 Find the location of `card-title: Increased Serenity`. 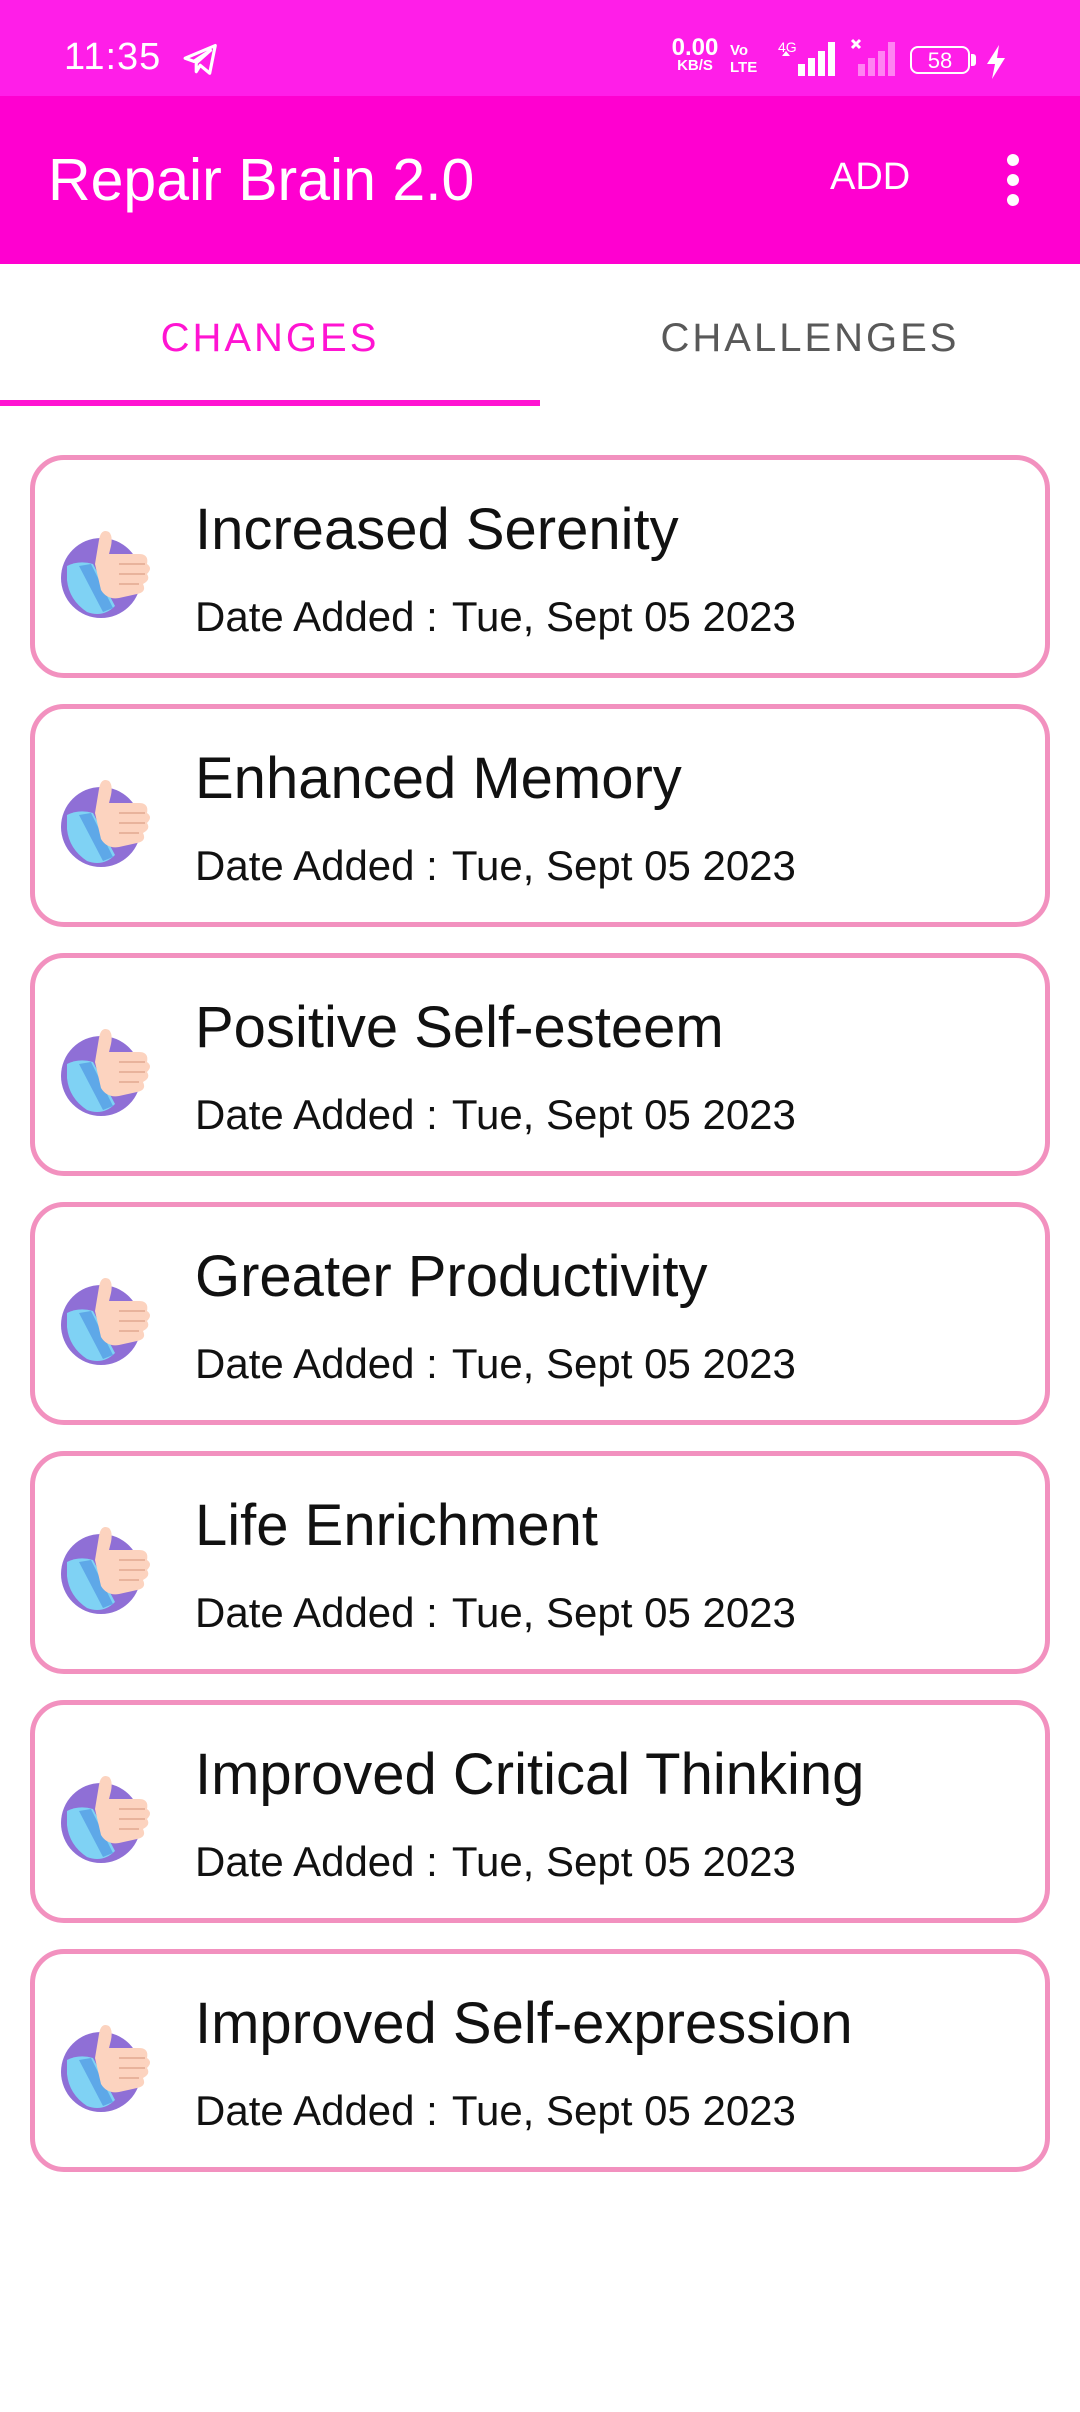

card-title: Increased Serenity is located at coordinates (437, 529).